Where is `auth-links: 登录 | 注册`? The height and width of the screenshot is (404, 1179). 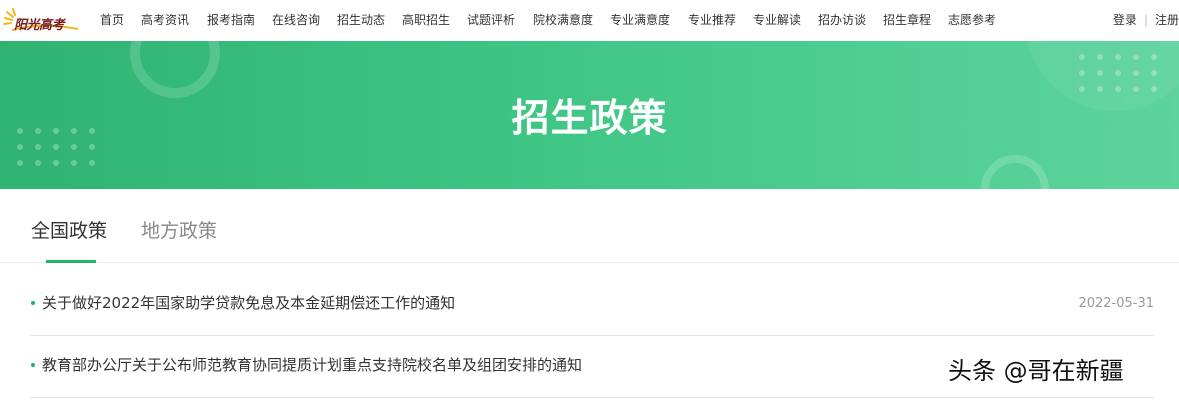
auth-links: 登录 | 注册 is located at coordinates (1146, 20).